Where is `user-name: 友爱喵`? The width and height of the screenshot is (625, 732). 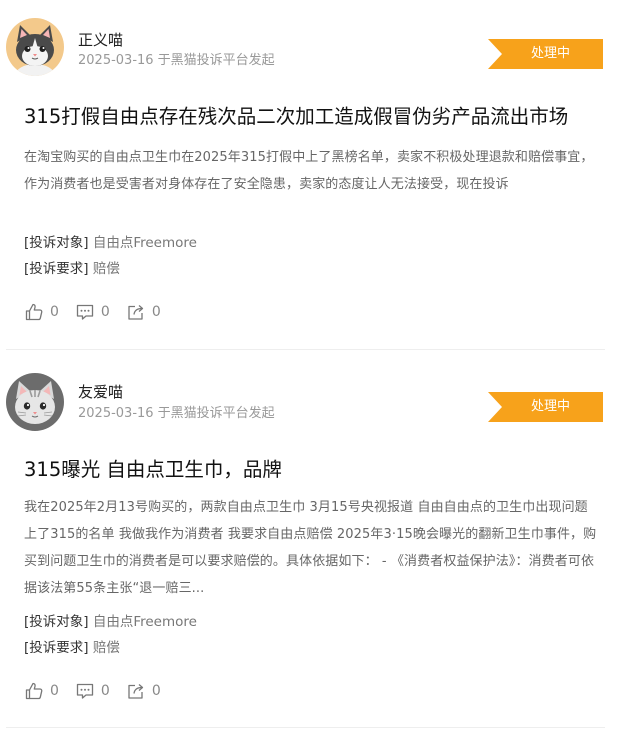 user-name: 友爱喵 is located at coordinates (100, 392).